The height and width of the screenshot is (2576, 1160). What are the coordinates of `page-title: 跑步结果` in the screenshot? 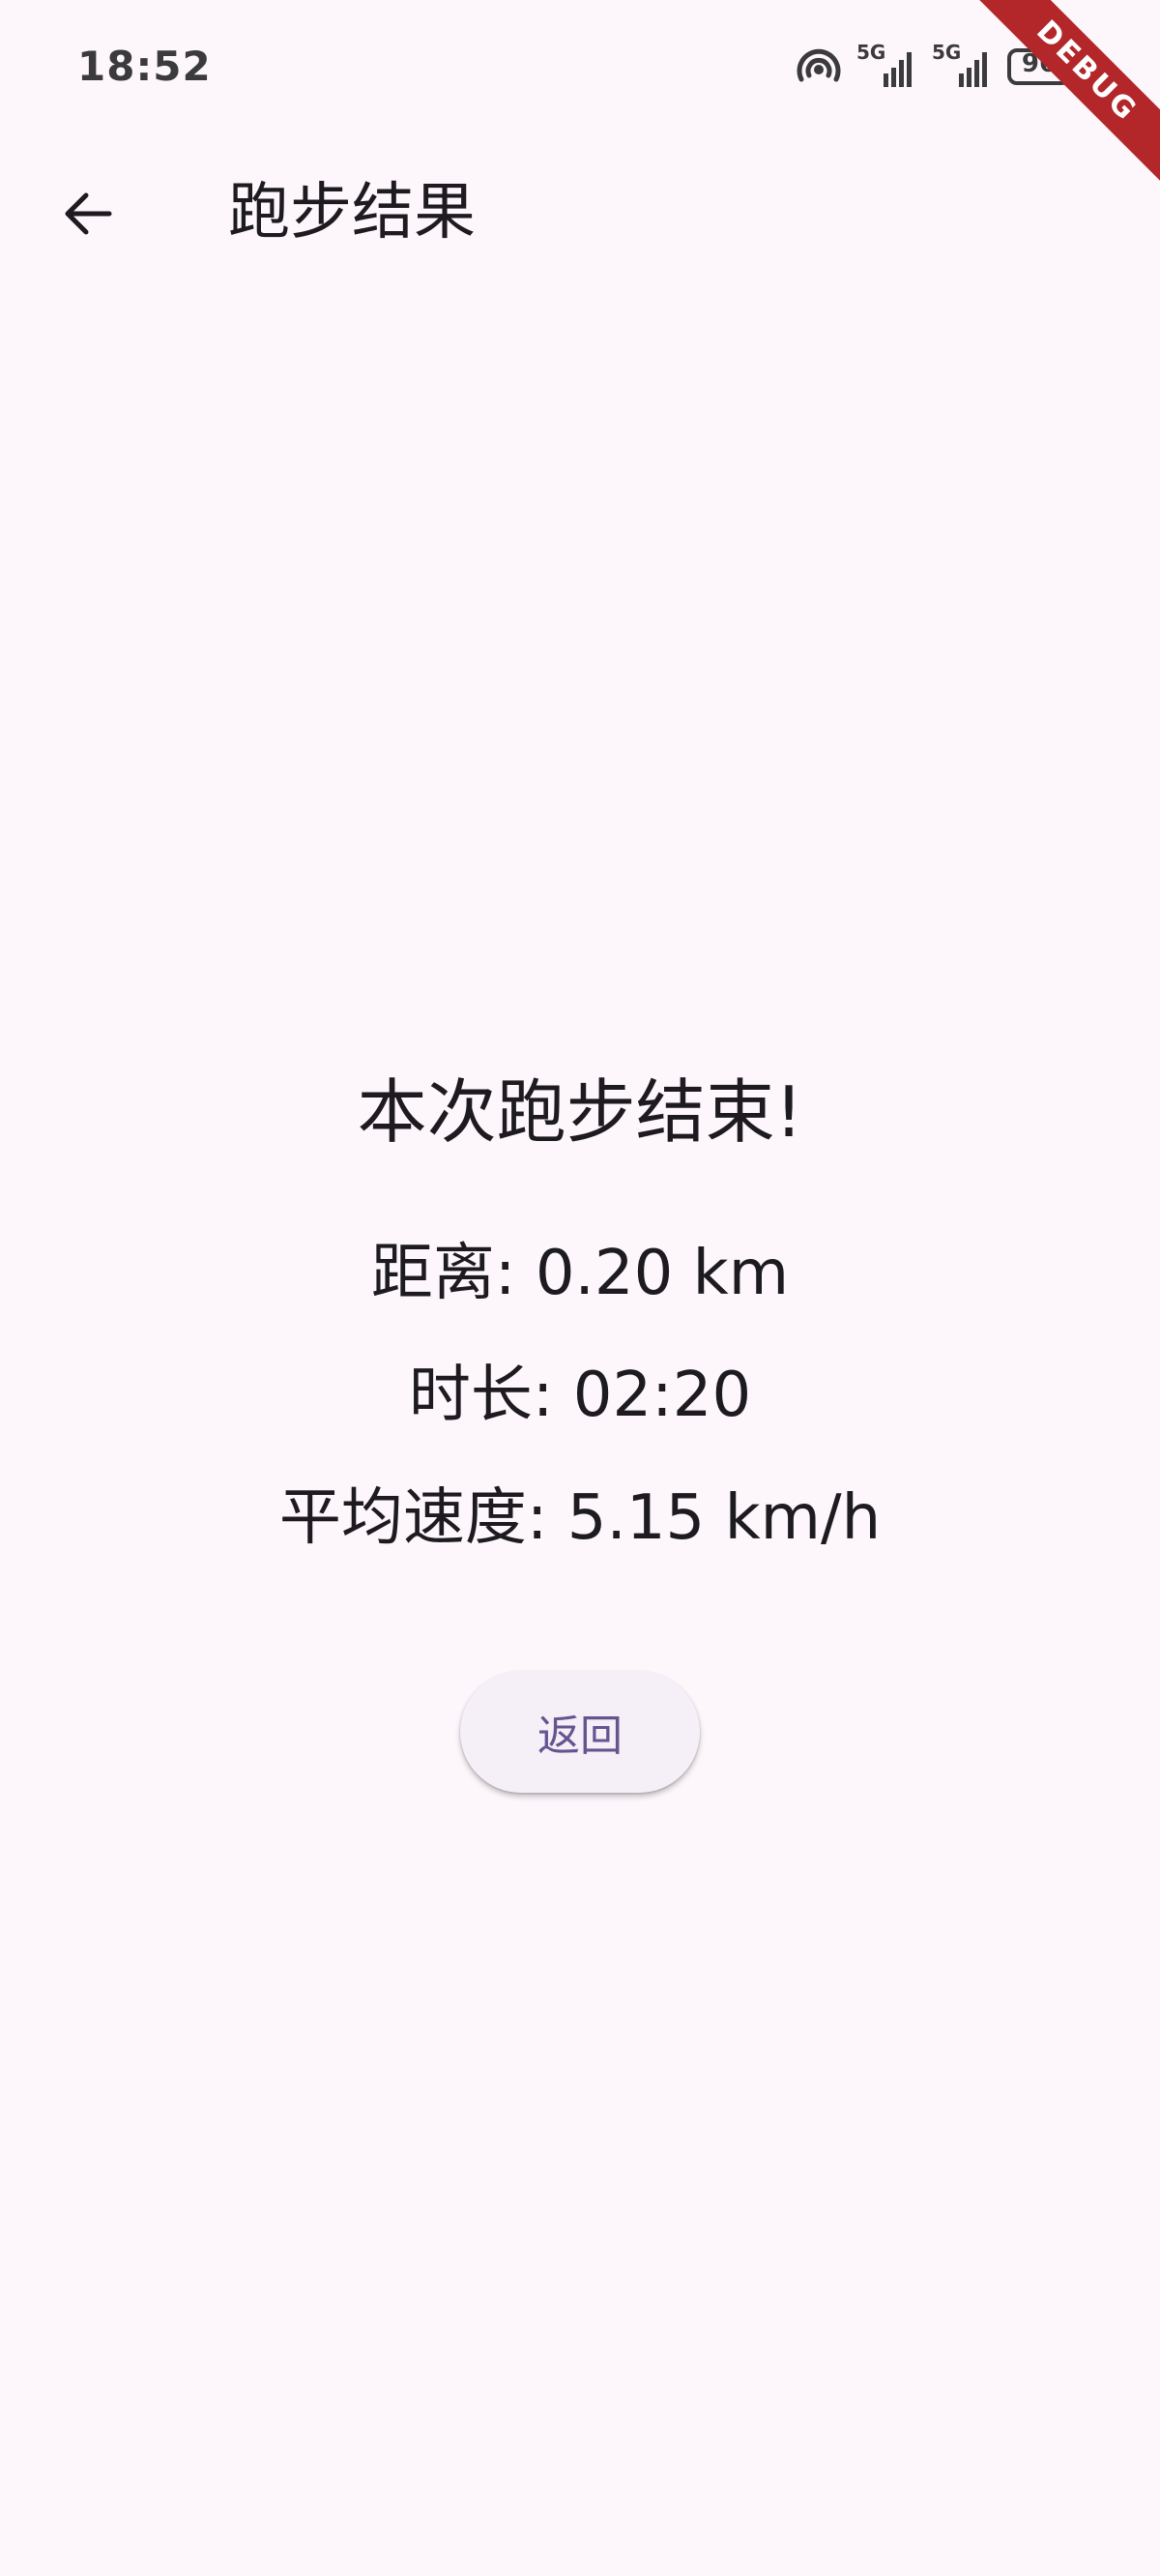 It's located at (352, 213).